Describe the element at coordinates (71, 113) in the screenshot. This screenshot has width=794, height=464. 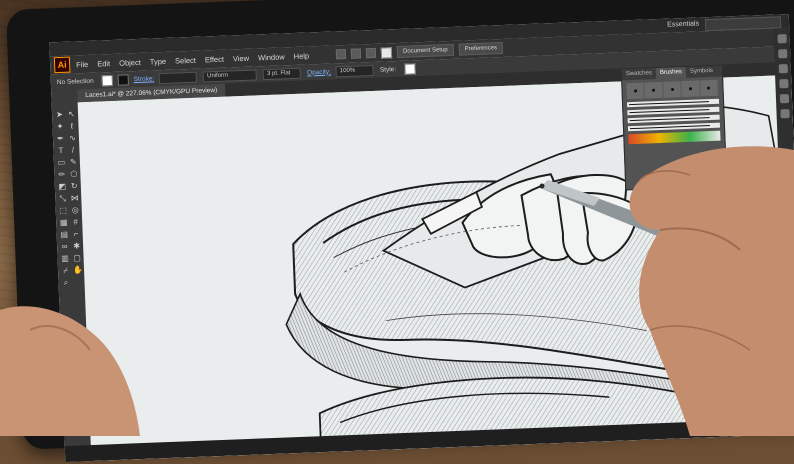
I see `direct-selection-tool-icon: ↖` at that location.